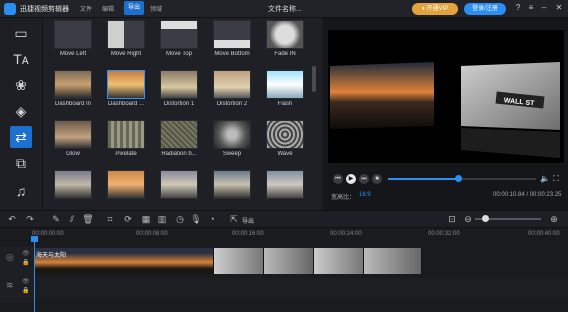 The height and width of the screenshot is (312, 568). What do you see at coordinates (468, 219) in the screenshot?
I see `zoom-out-icon: ⊖` at bounding box center [468, 219].